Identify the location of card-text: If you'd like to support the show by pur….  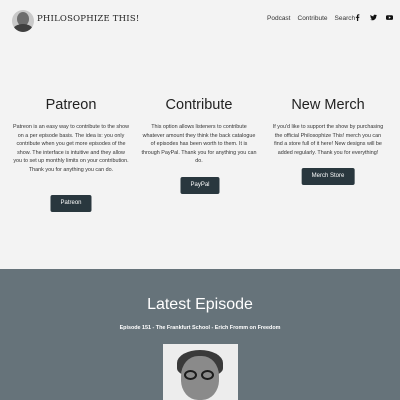
(328, 140).